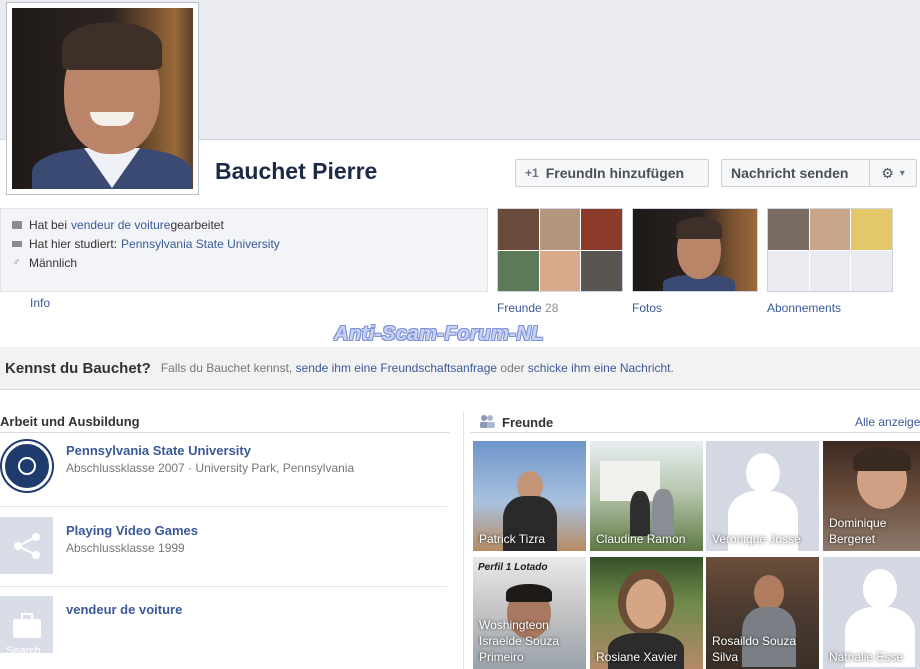 The image size is (920, 669). Describe the element at coordinates (78, 368) in the screenshot. I see `know-question: Kennst du Bauchet?` at that location.